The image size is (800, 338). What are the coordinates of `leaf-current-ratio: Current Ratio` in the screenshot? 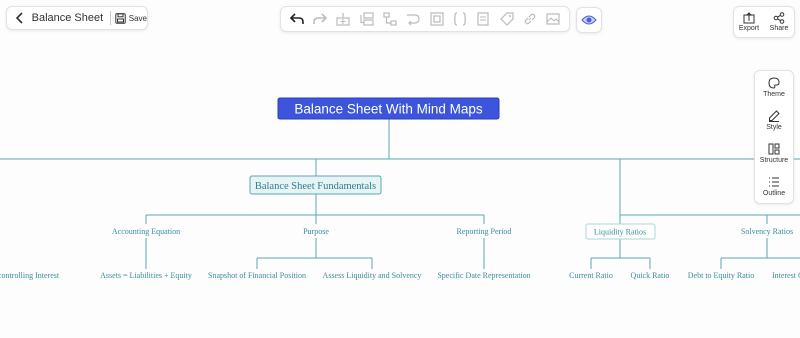 It's located at (591, 275).